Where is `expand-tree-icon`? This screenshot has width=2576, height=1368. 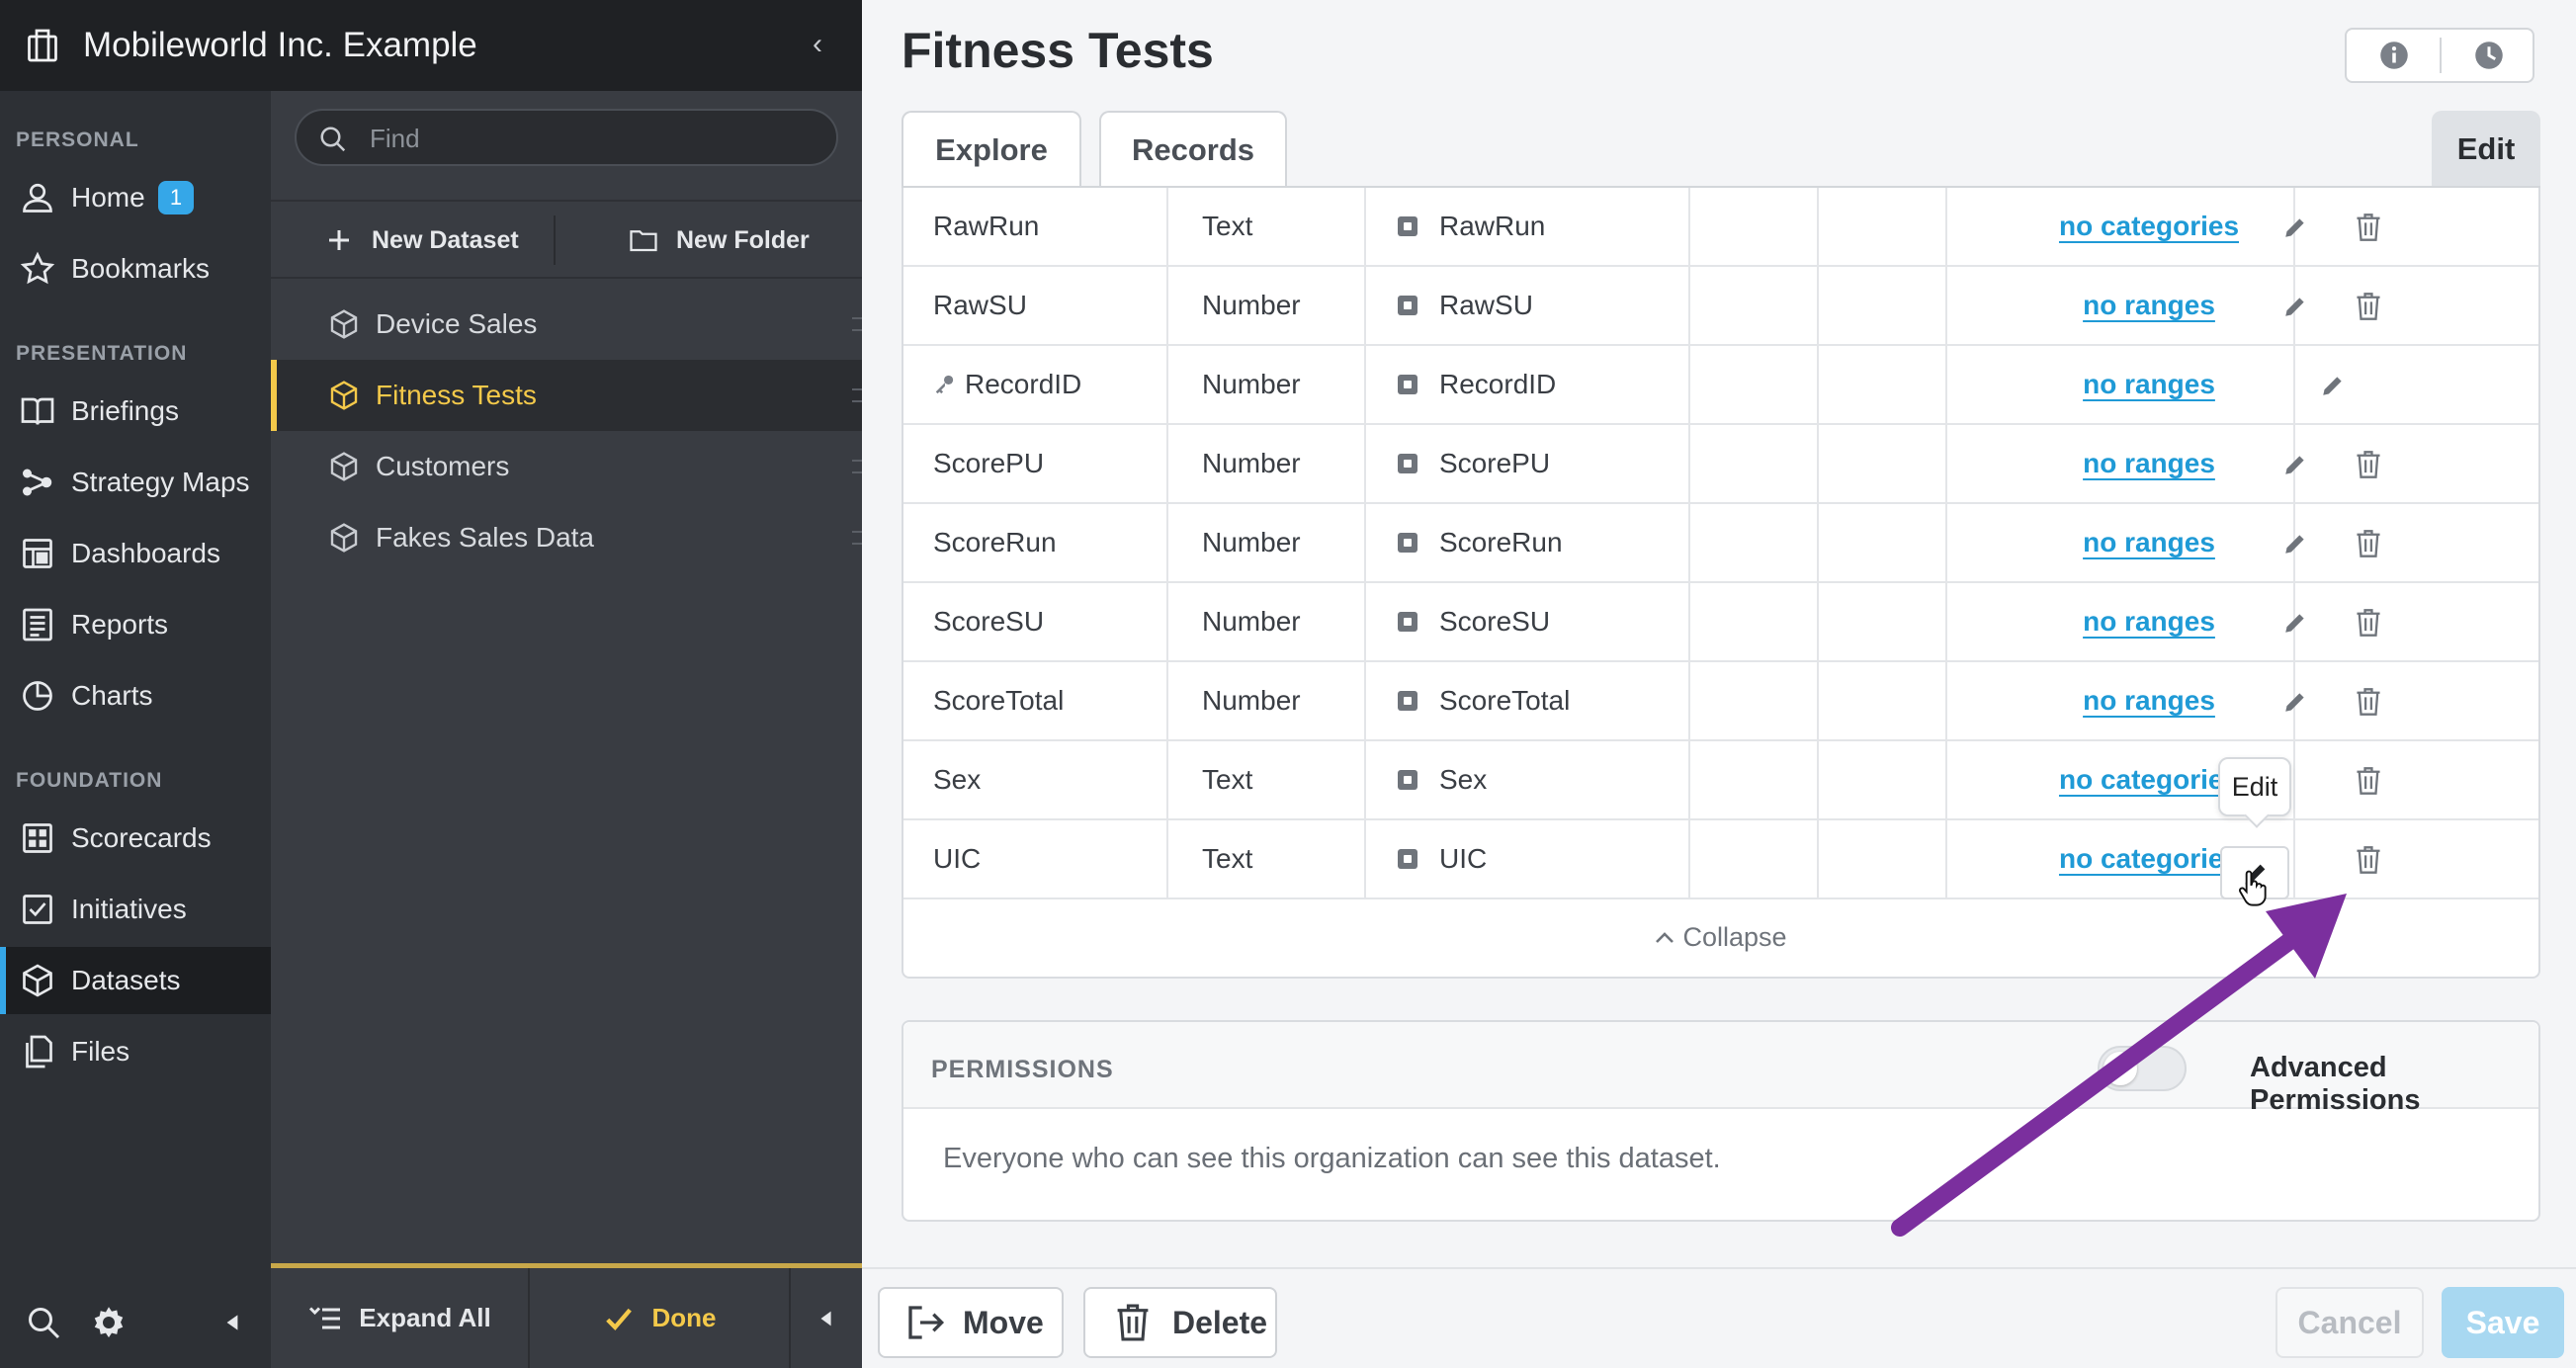
expand-tree-icon is located at coordinates (325, 1317).